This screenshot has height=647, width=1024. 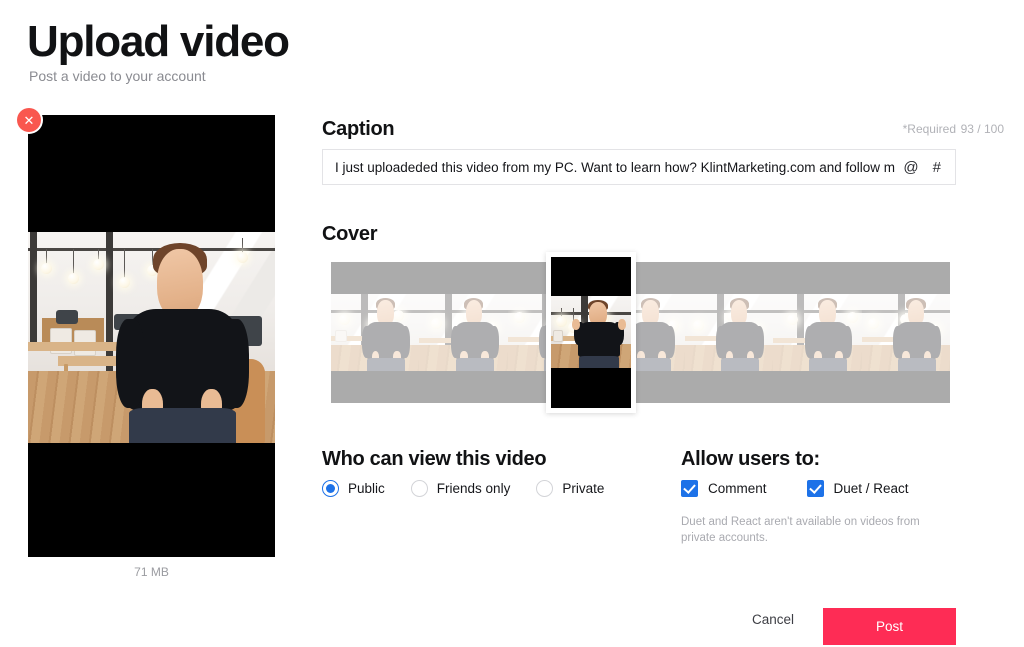 What do you see at coordinates (434, 459) in the screenshot?
I see `privacy-section-title: Who can view this video` at bounding box center [434, 459].